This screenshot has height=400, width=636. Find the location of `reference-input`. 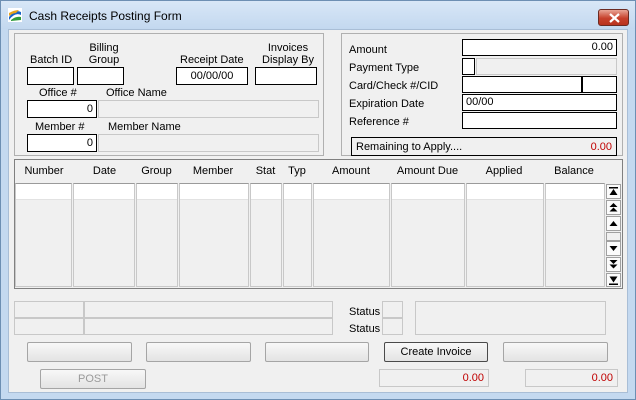

reference-input is located at coordinates (539, 120).